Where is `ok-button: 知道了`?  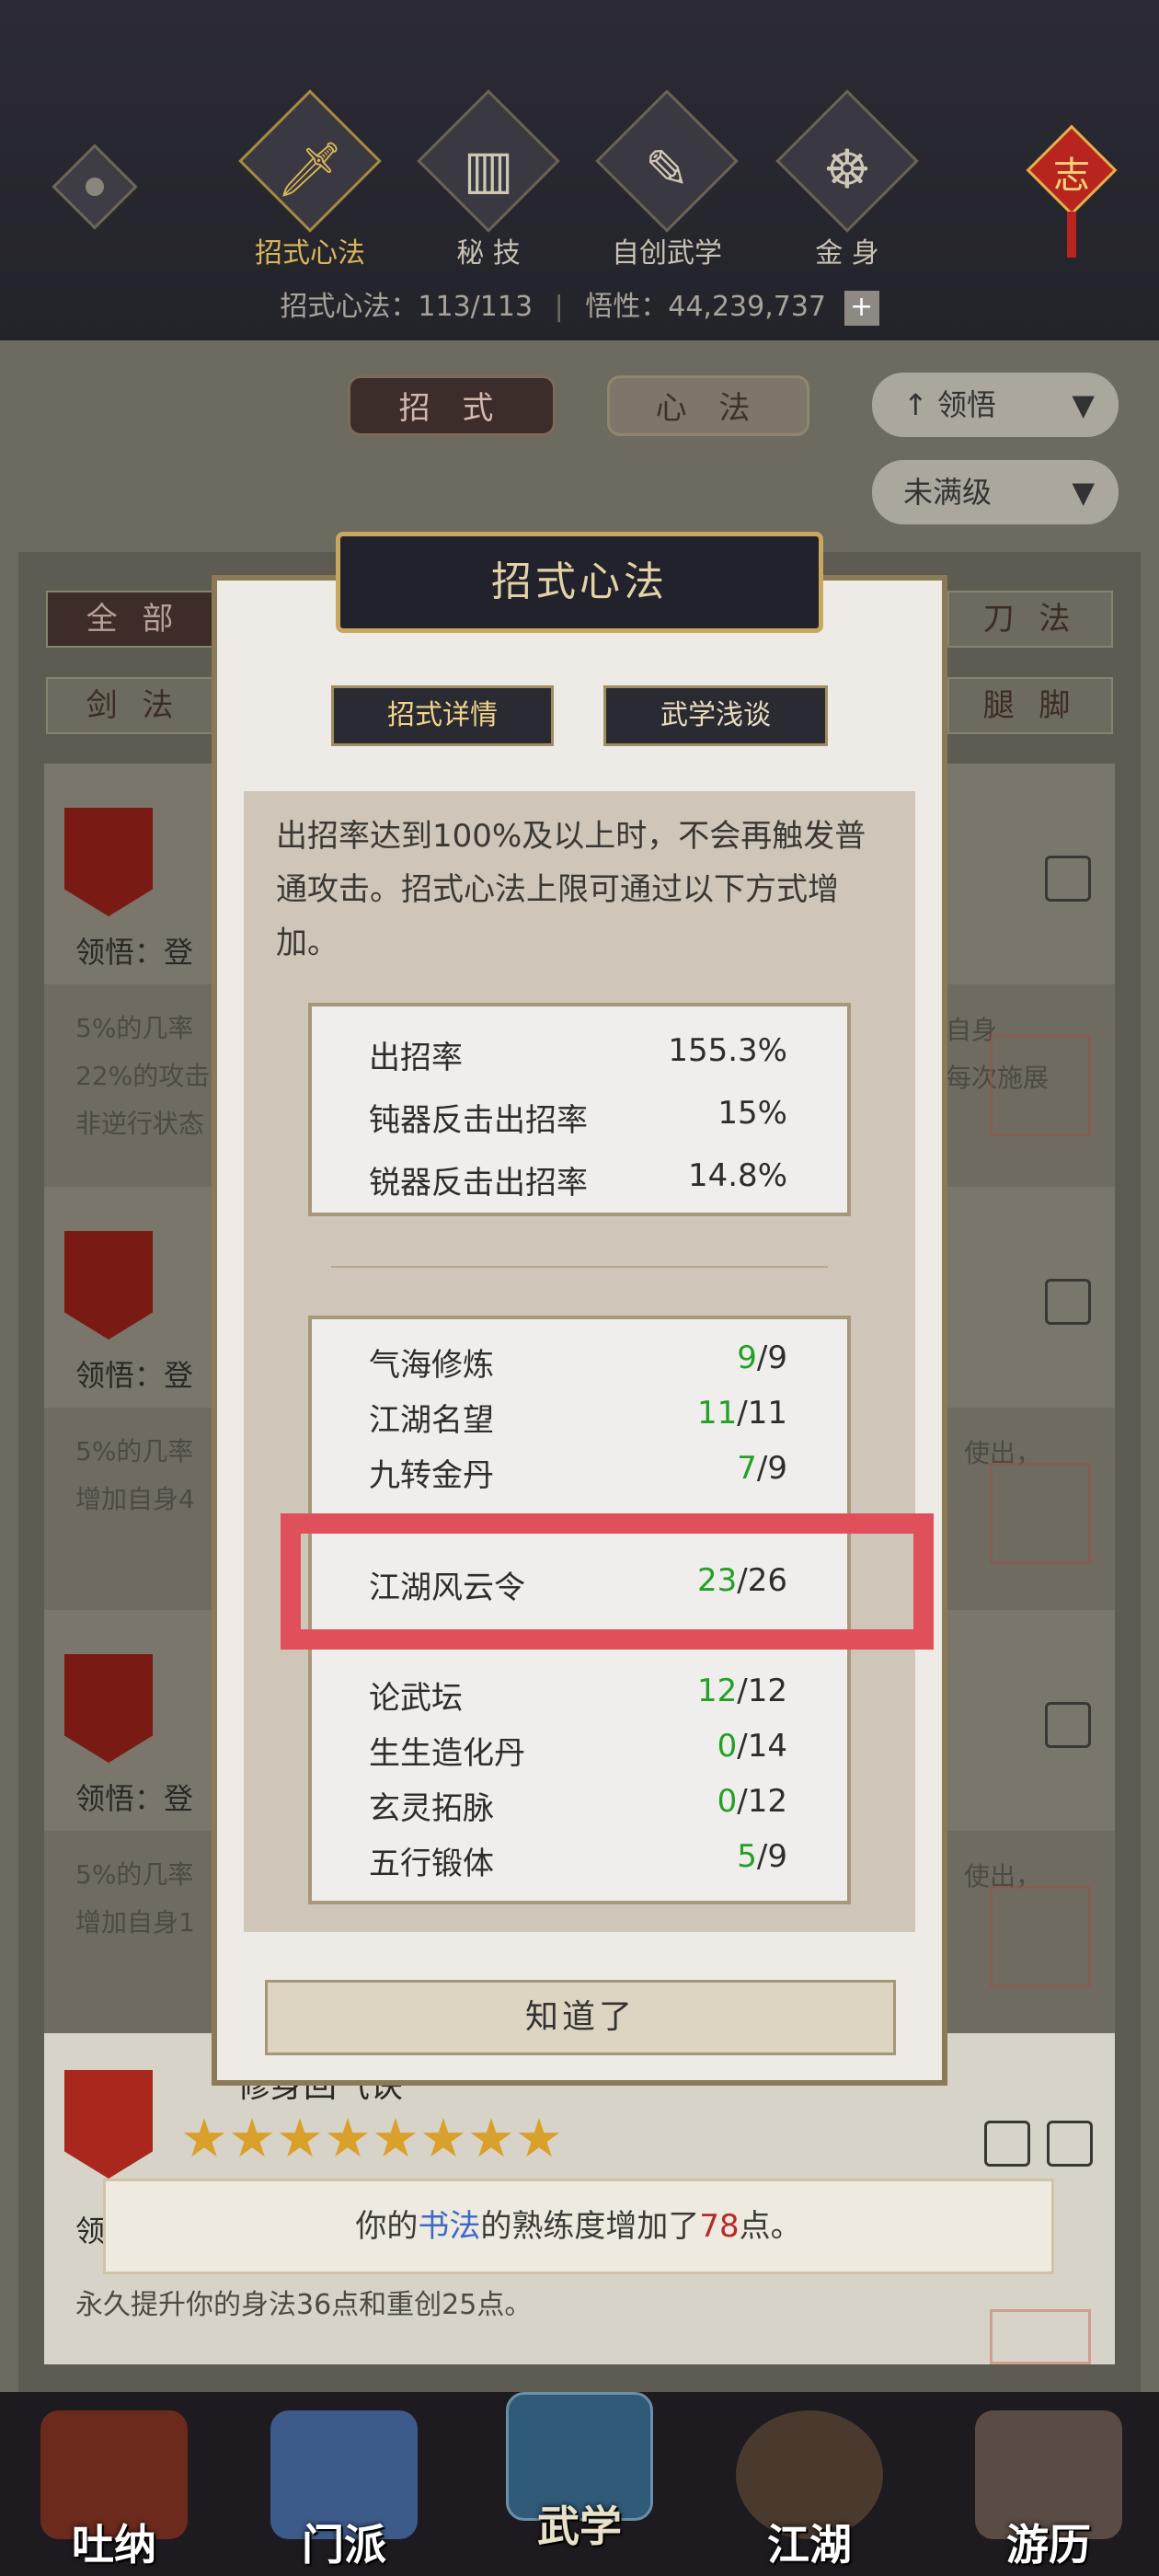
ok-button: 知道了 is located at coordinates (580, 2017).